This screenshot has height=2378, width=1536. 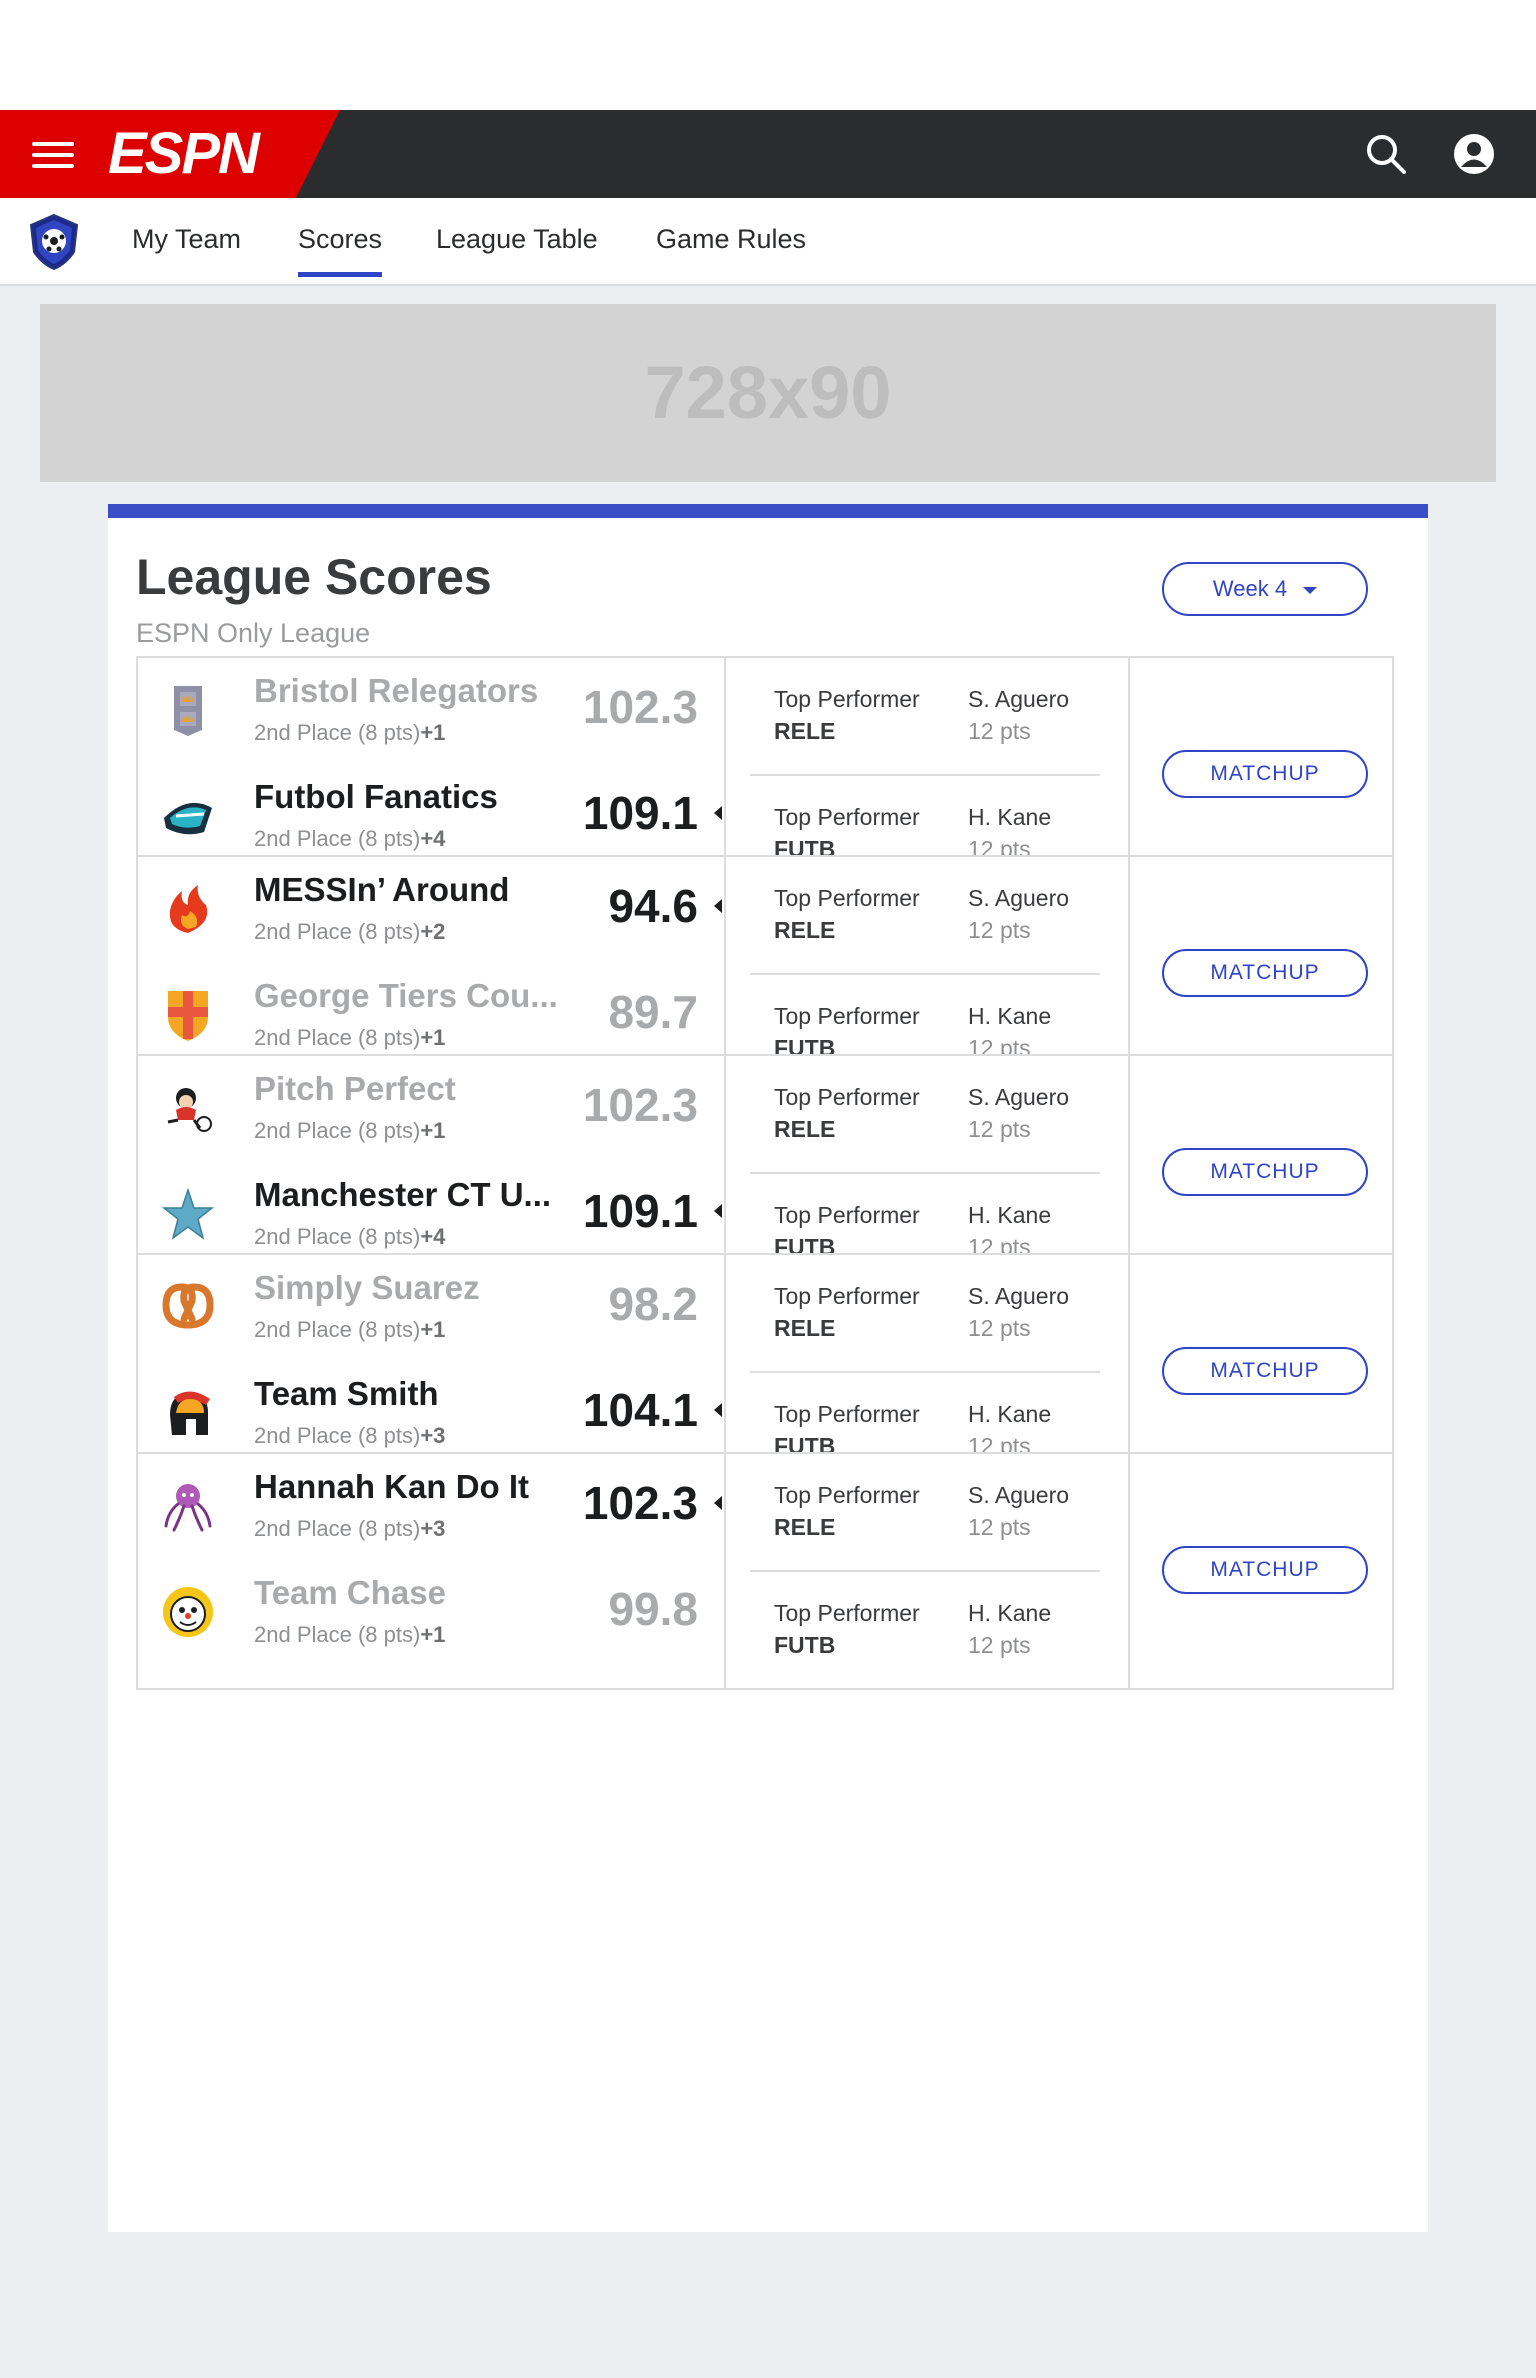 I want to click on user-profile-icon, so click(x=1474, y=154).